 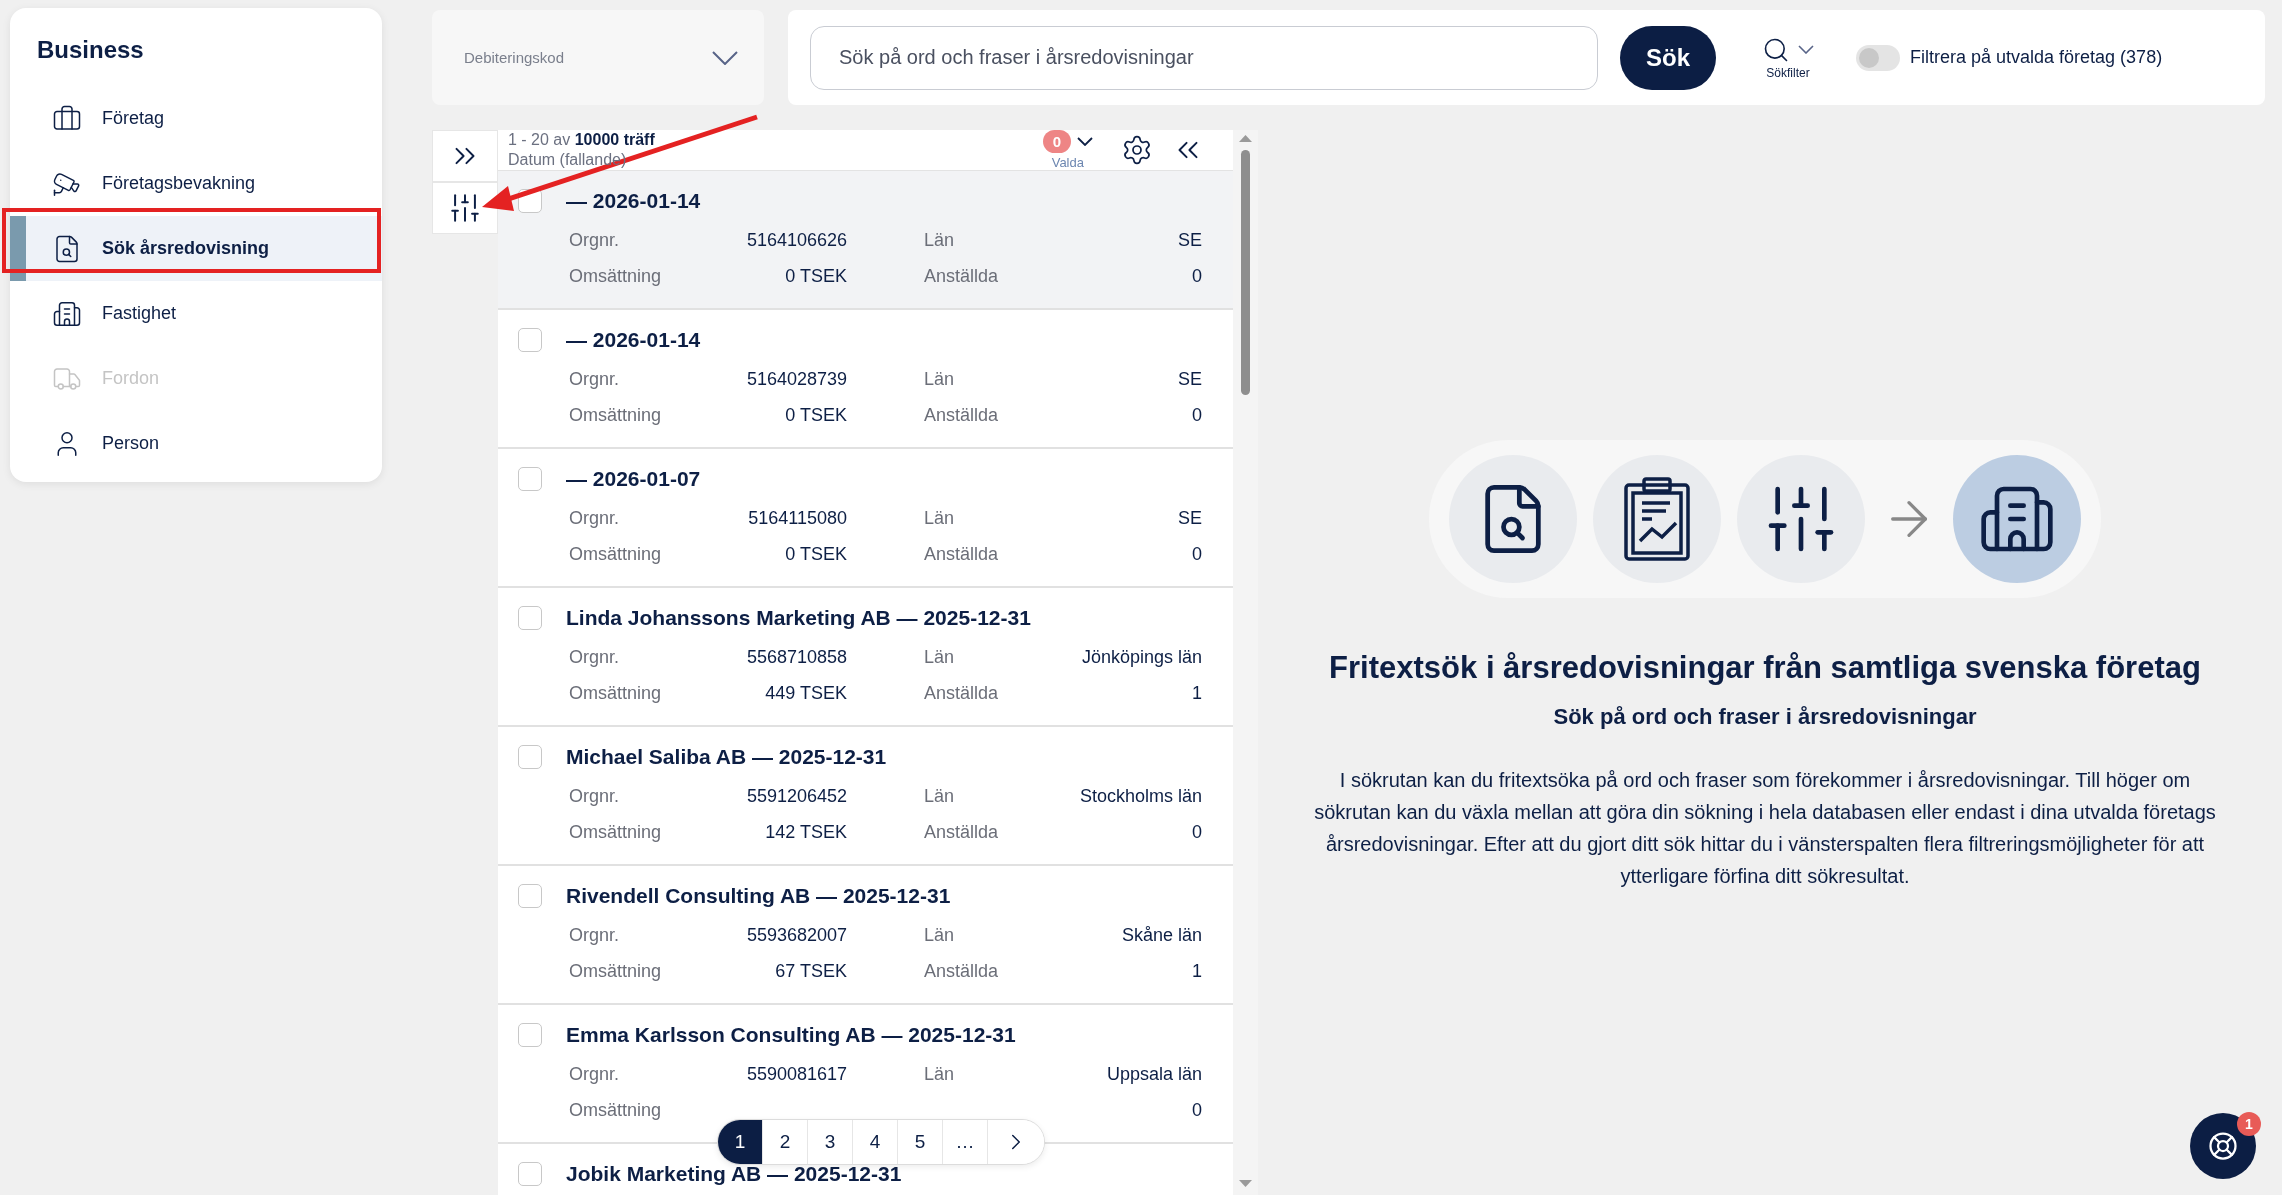 I want to click on field-value: 5164106626, so click(x=796, y=240).